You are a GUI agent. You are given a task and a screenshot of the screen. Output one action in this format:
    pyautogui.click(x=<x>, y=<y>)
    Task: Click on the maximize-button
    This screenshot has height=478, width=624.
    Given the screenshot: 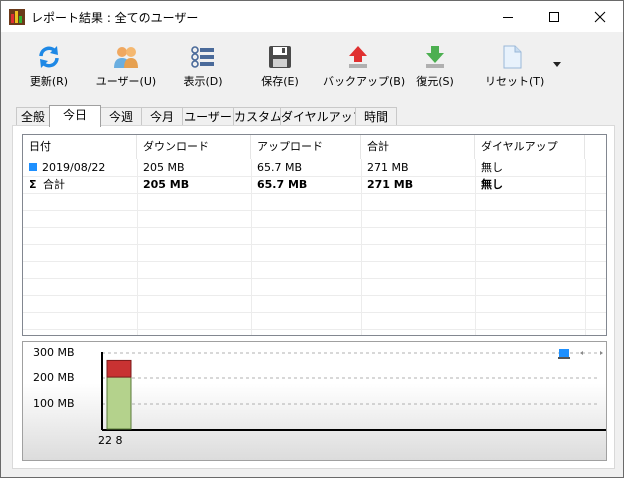 What is the action you would take?
    pyautogui.click(x=554, y=16)
    